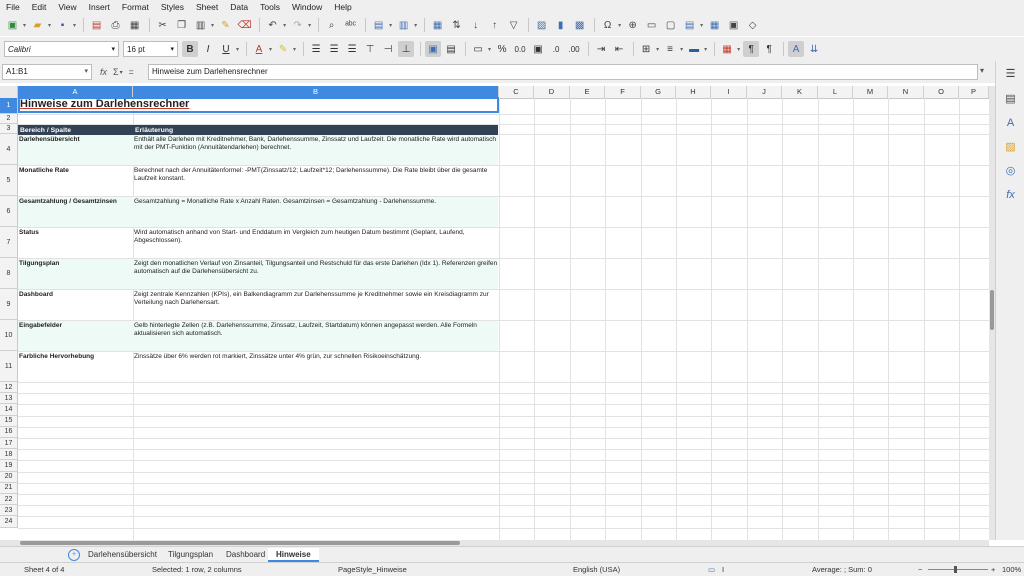 This screenshot has width=1024, height=576. What do you see at coordinates (974, 92) in the screenshot?
I see `column-header-p: P` at bounding box center [974, 92].